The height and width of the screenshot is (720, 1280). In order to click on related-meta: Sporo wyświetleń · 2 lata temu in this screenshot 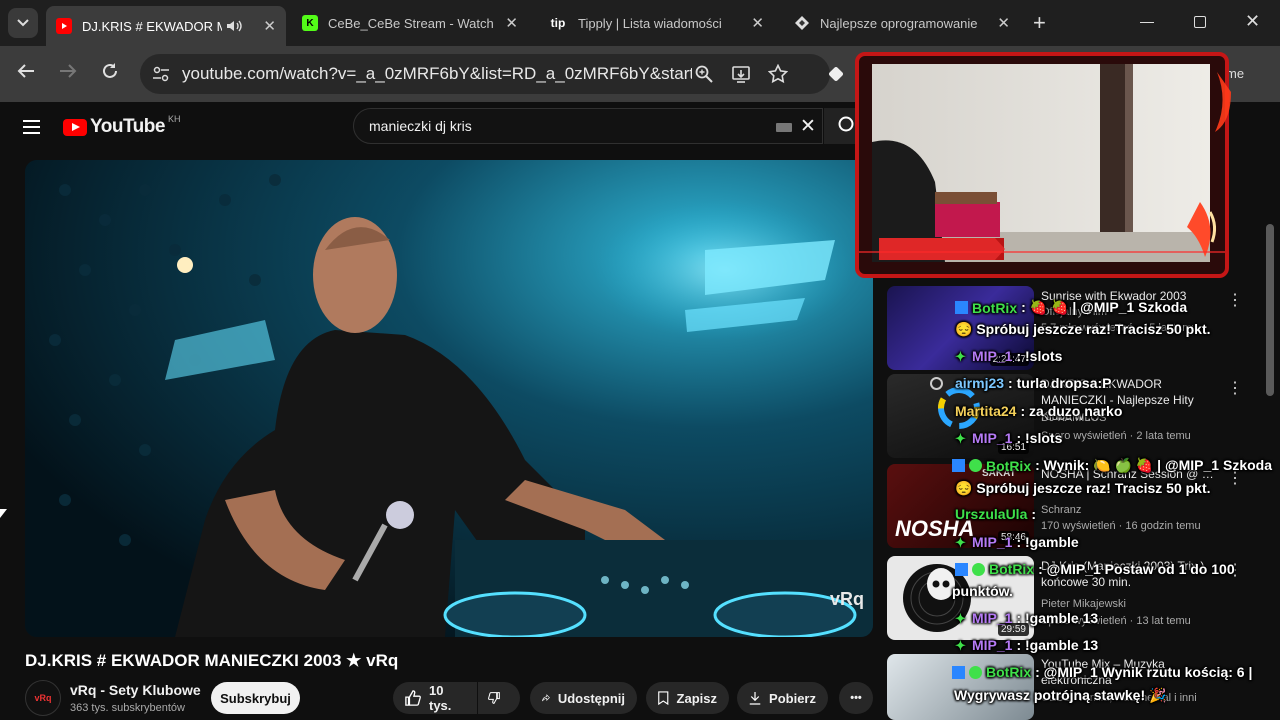, I will do `click(1116, 436)`.